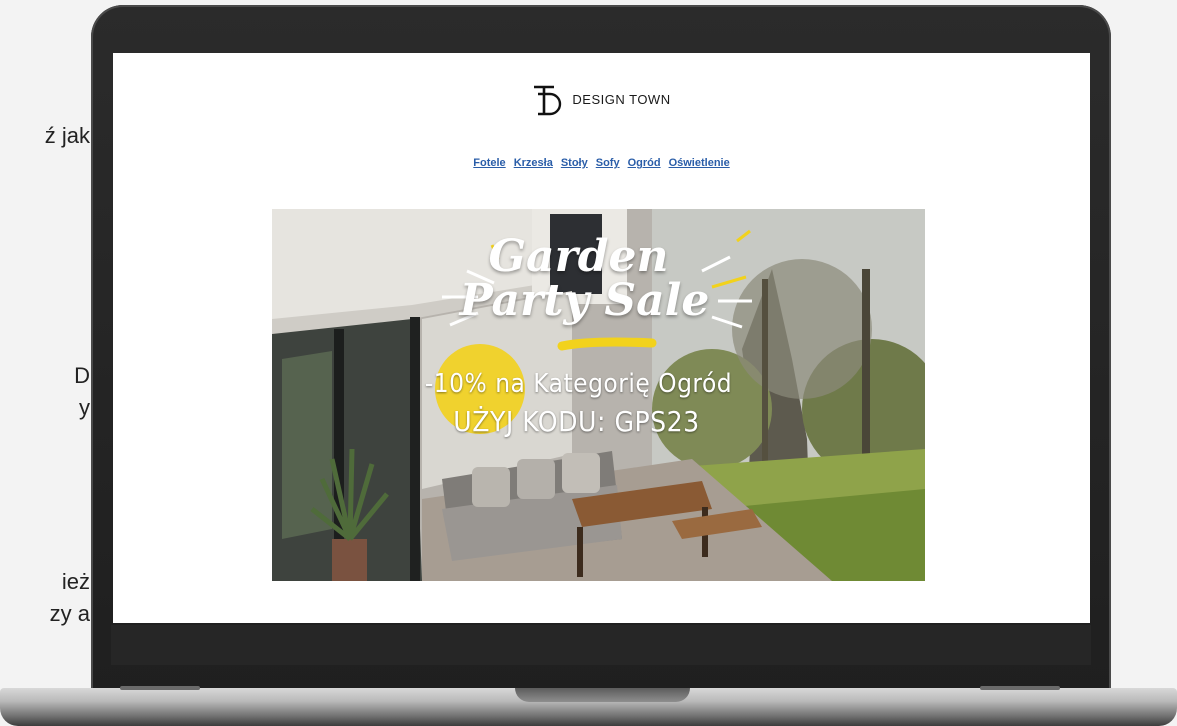  What do you see at coordinates (160, 688) in the screenshot?
I see `laptop-hinge-left` at bounding box center [160, 688].